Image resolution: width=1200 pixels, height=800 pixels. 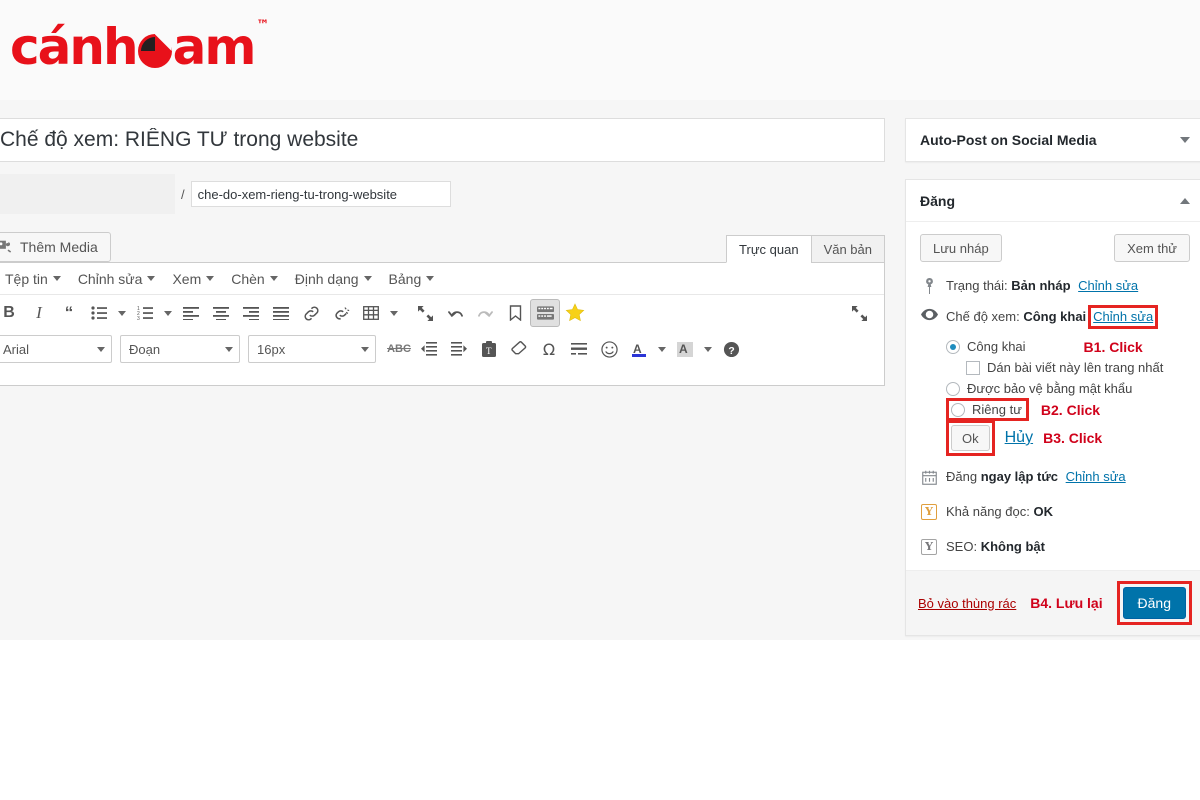 I want to click on status-label: Trạng thái:, so click(x=977, y=285).